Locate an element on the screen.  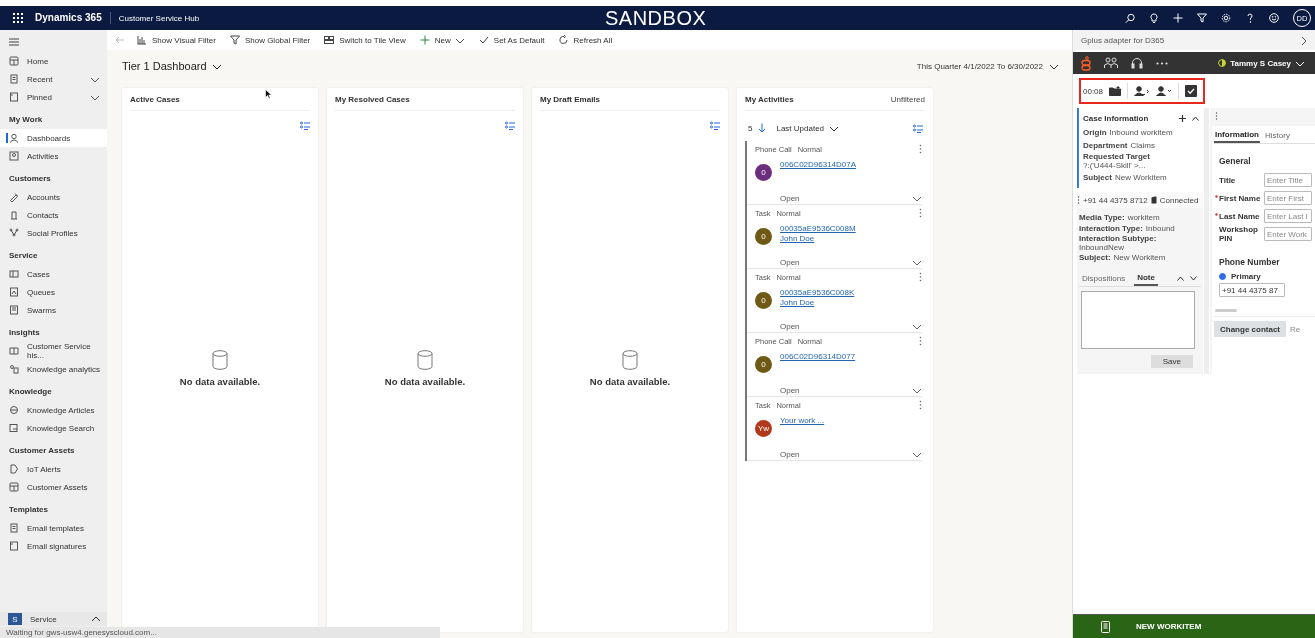
nav-item: Swarms is located at coordinates (53, 310).